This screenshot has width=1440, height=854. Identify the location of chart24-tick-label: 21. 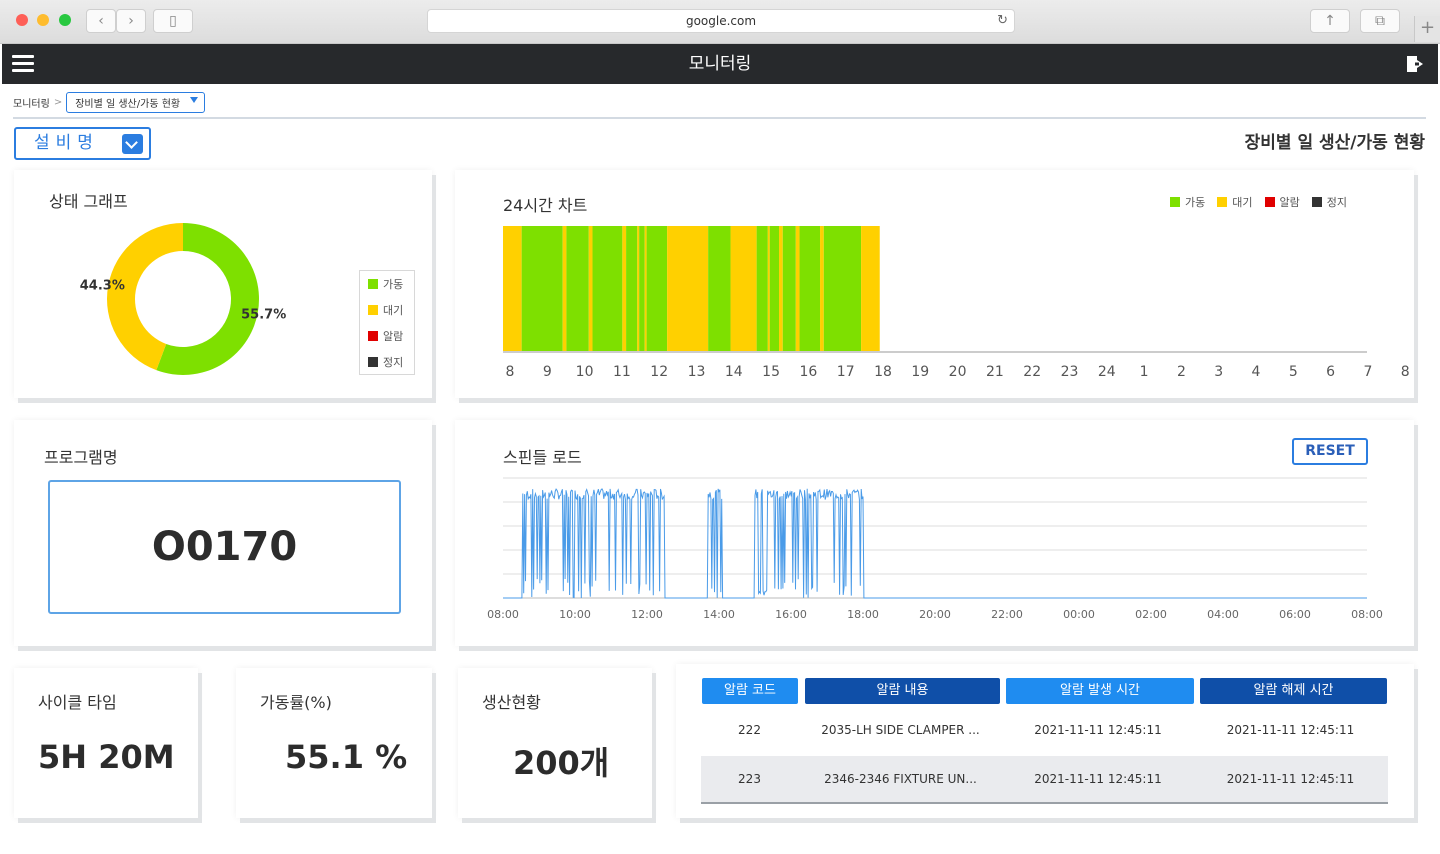
(995, 372).